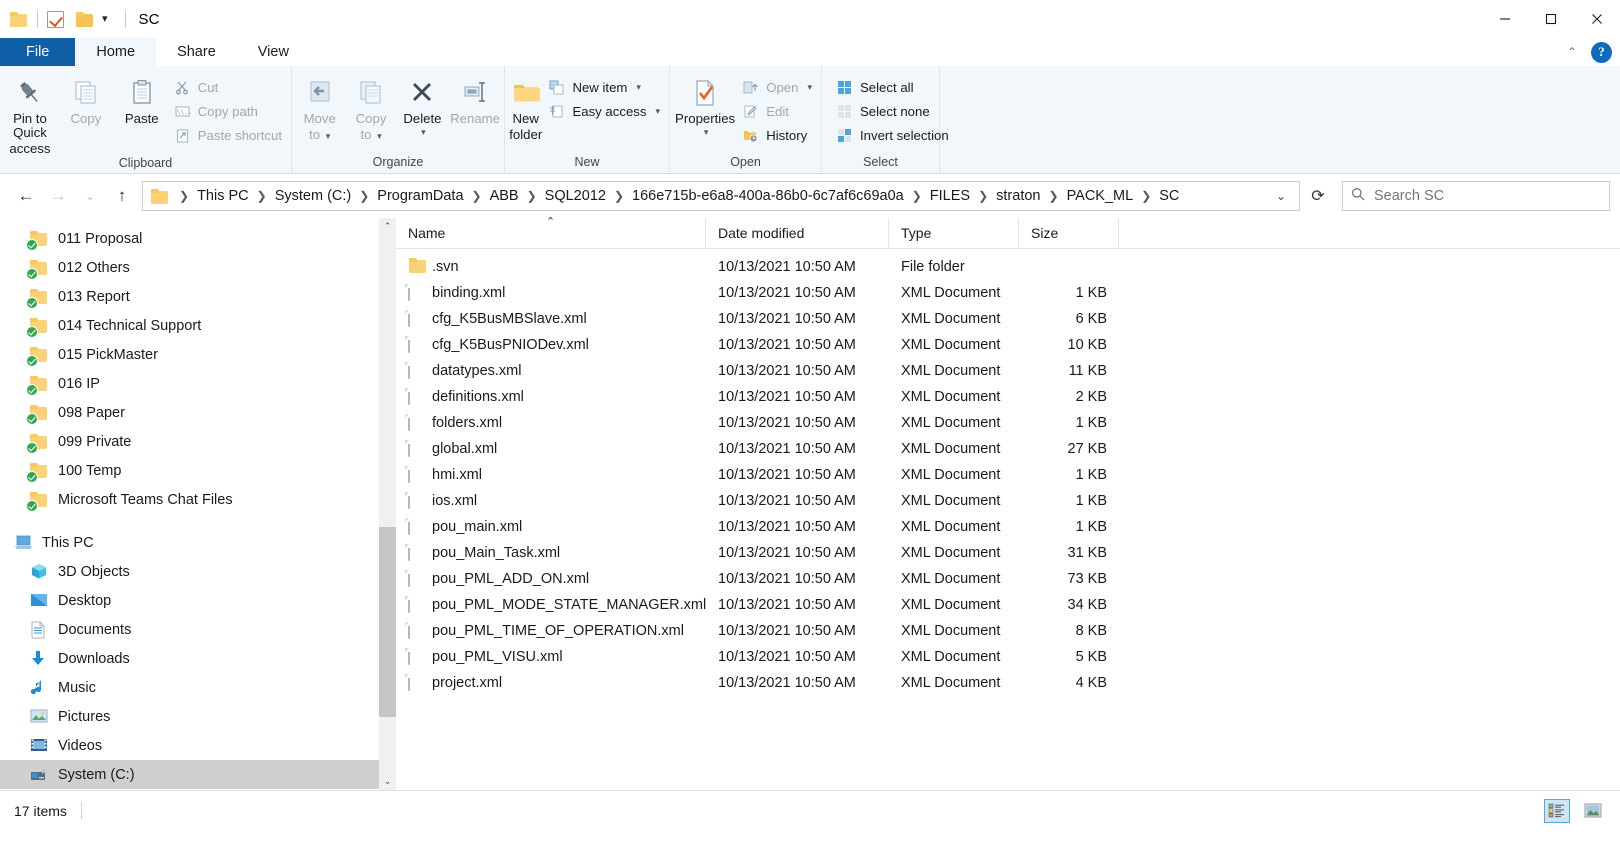 Image resolution: width=1620 pixels, height=850 pixels. I want to click on breadcrumb-folder-icon, so click(160, 196).